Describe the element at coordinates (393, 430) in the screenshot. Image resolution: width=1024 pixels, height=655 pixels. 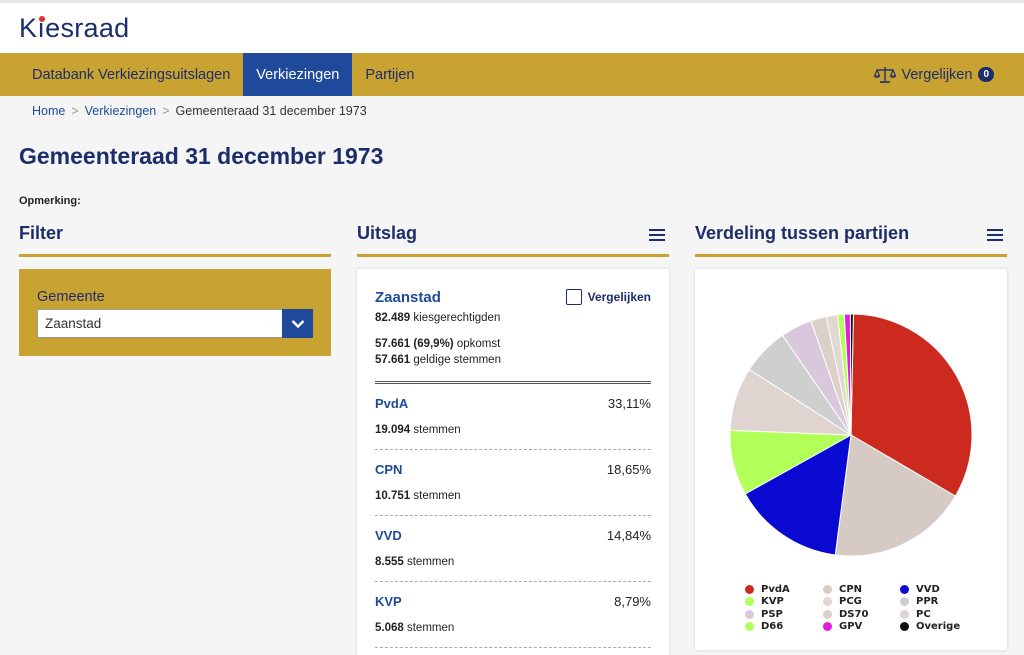
I see `party-votes: 19.094` at that location.